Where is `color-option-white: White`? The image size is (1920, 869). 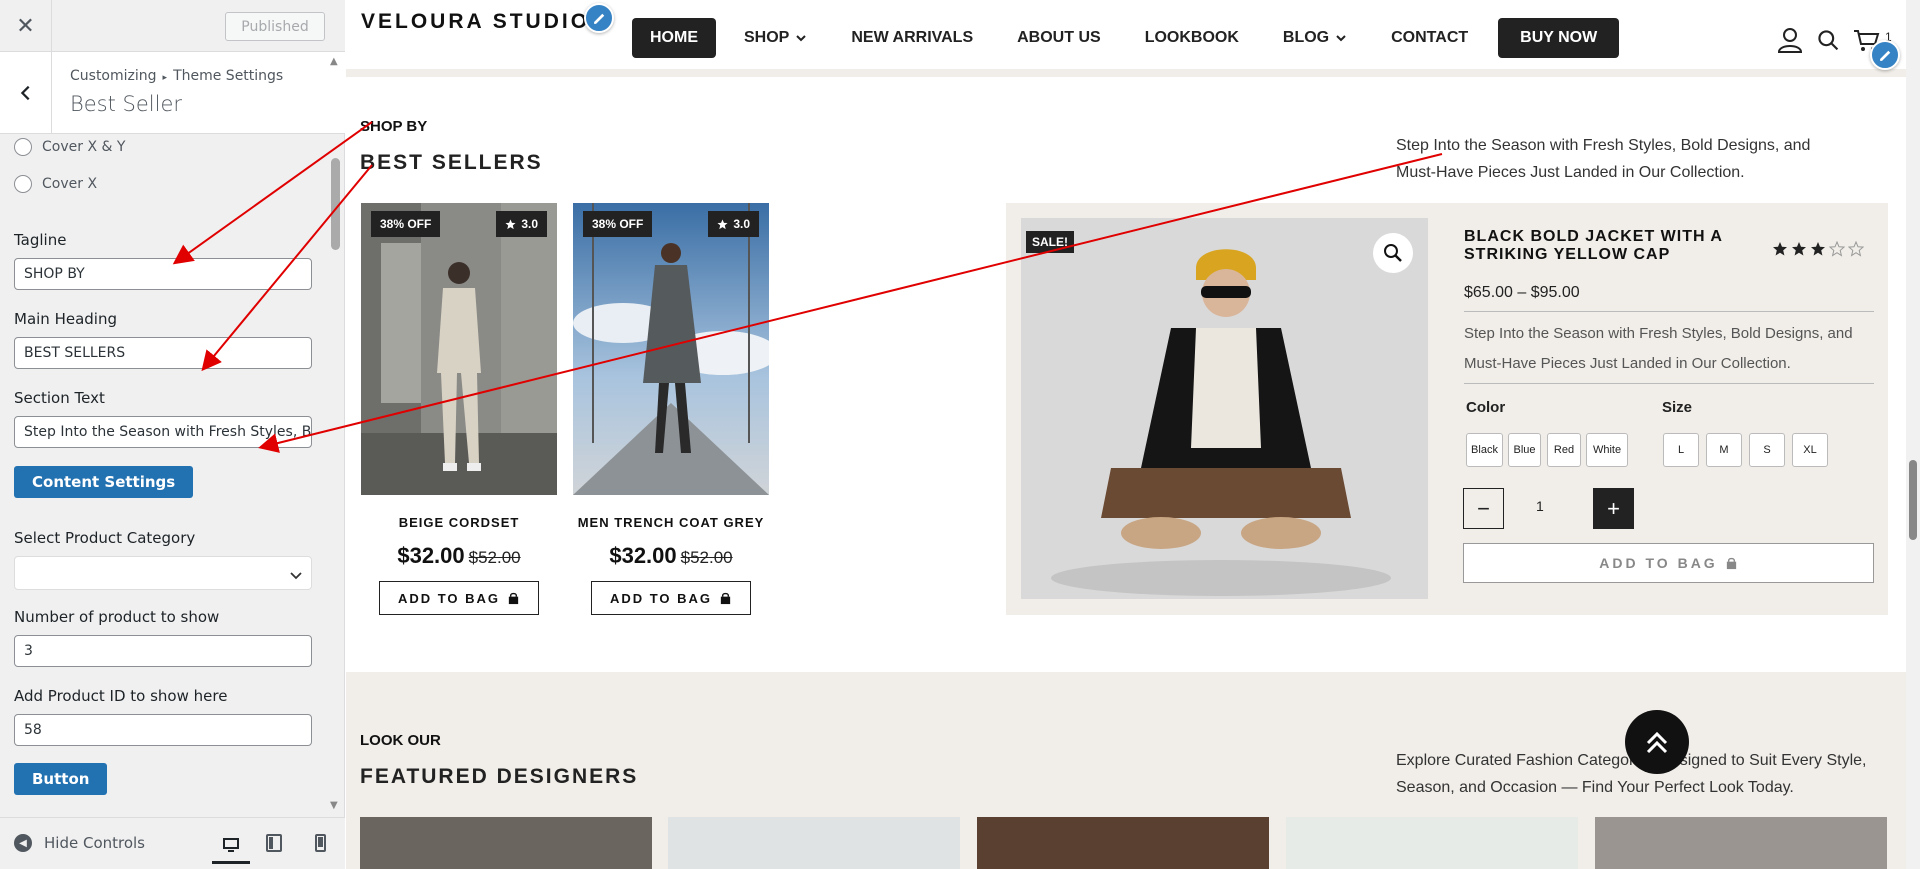 color-option-white: White is located at coordinates (1607, 450).